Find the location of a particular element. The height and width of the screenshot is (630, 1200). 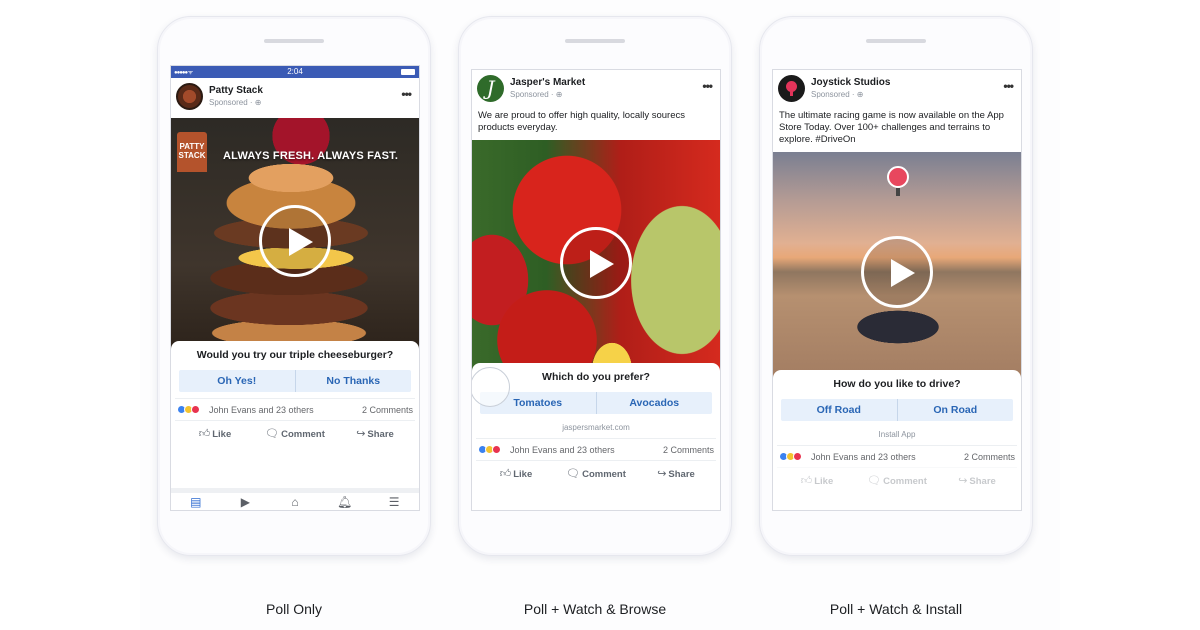

install-app-link: Install App is located at coordinates (897, 434).